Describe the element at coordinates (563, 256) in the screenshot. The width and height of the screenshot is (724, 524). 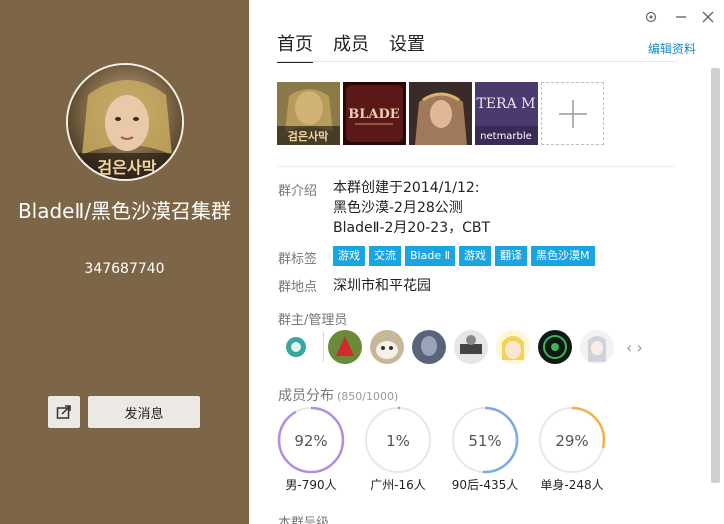
I see `tag: 黑色沙漠M` at that location.